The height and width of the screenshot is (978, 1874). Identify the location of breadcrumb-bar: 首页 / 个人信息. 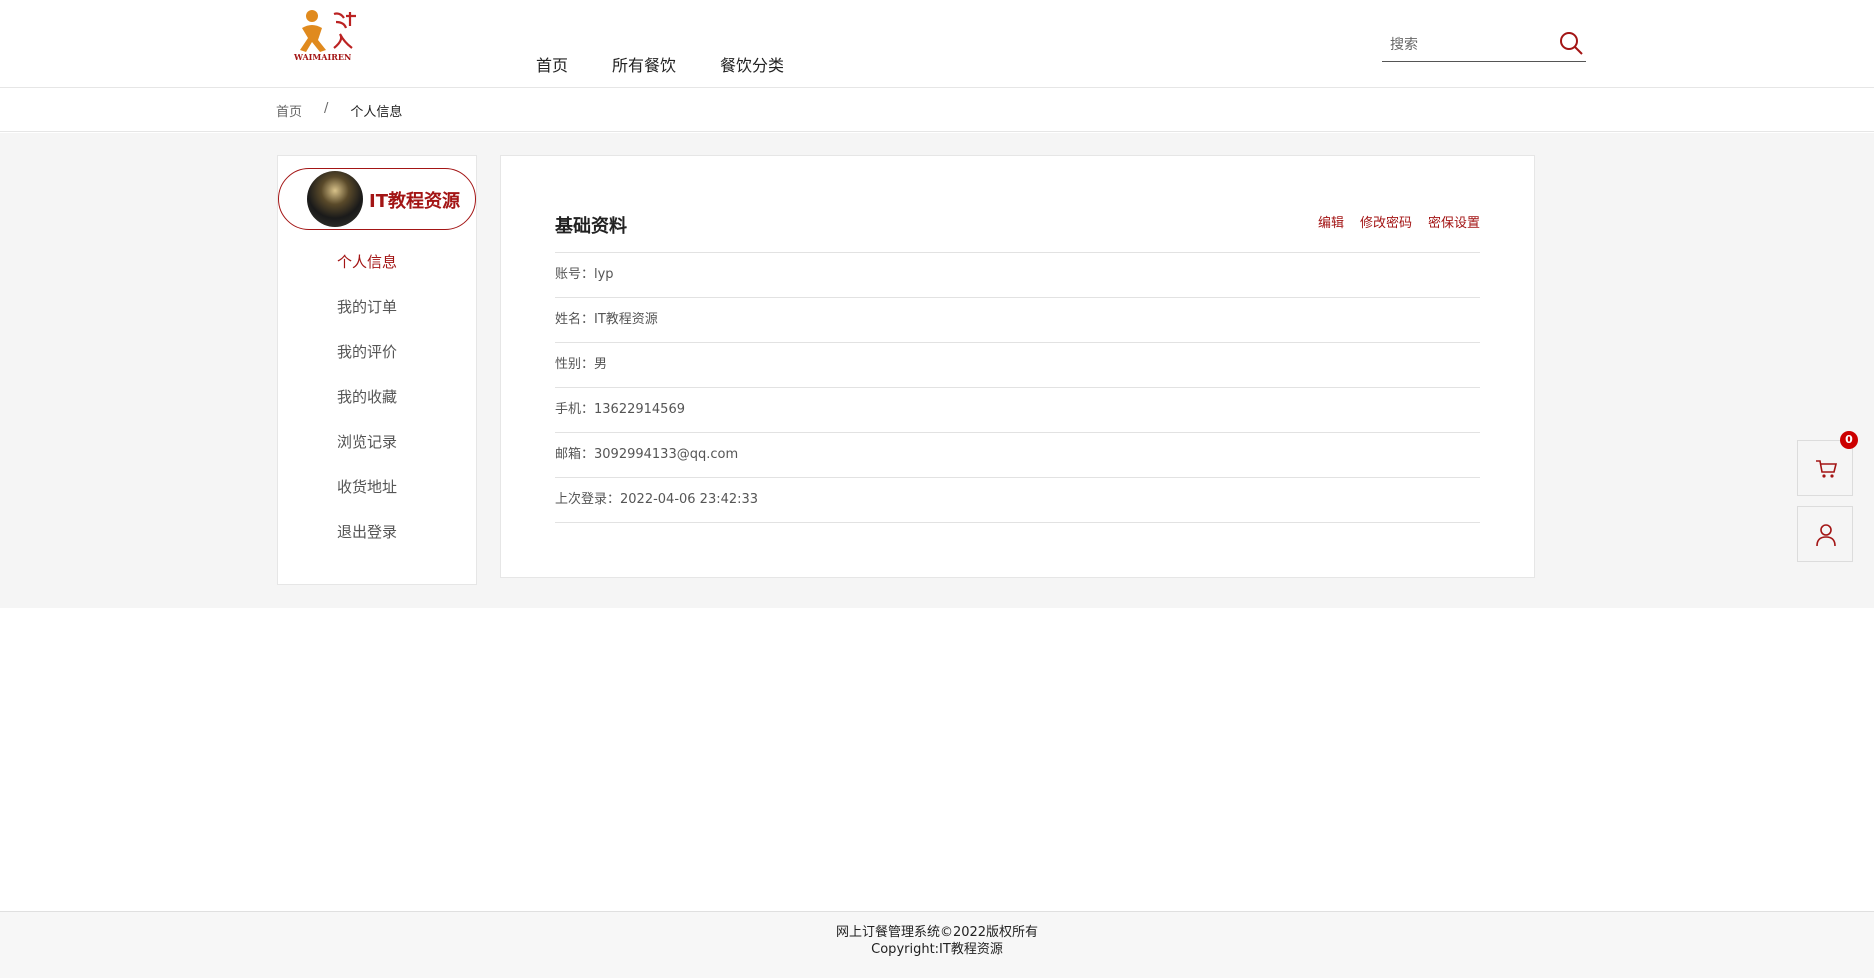
(937, 110).